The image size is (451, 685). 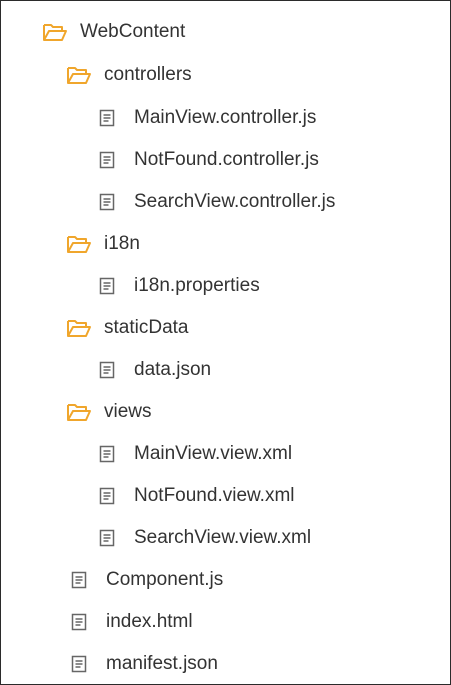 I want to click on tree-folder-webcontent: WebContent, so click(x=113, y=32).